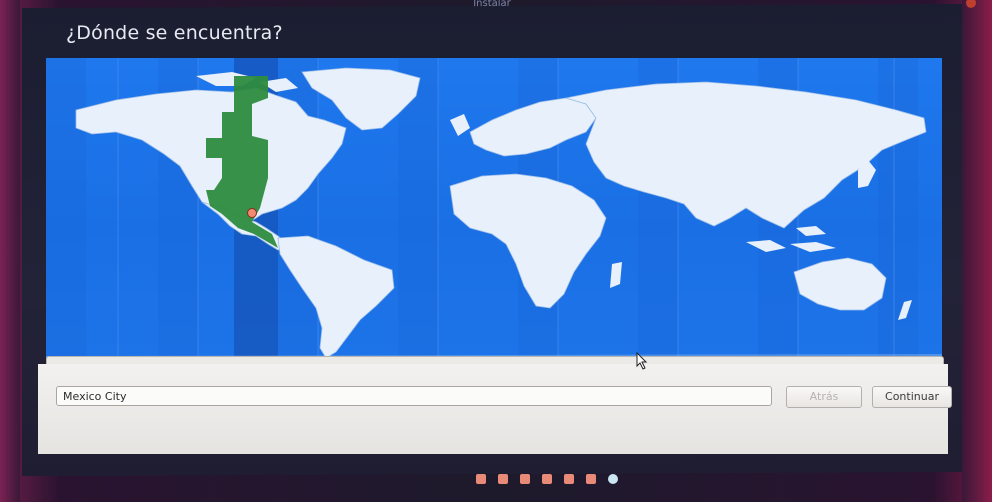  I want to click on continent-africa, so click(528, 241).